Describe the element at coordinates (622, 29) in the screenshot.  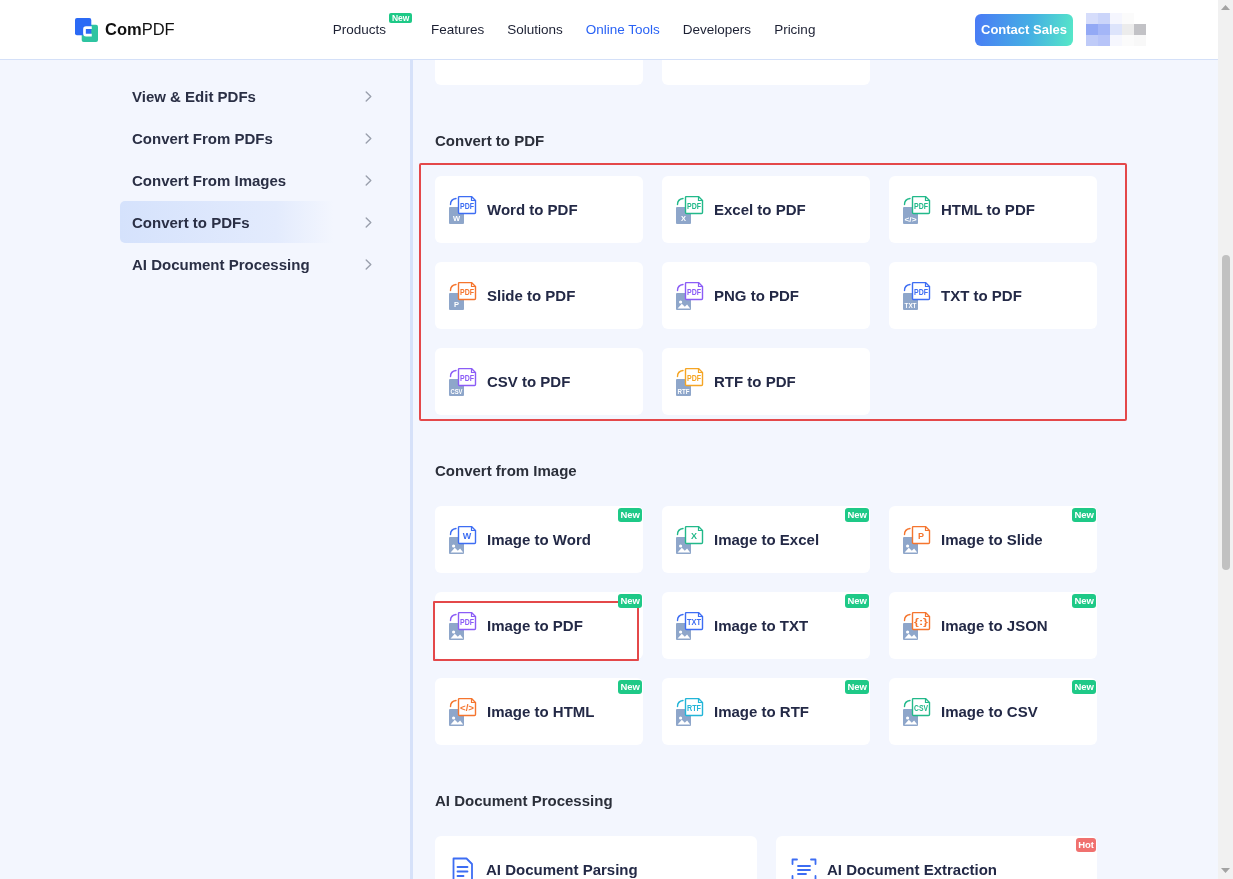
I see `nav-link: Online Tools` at that location.